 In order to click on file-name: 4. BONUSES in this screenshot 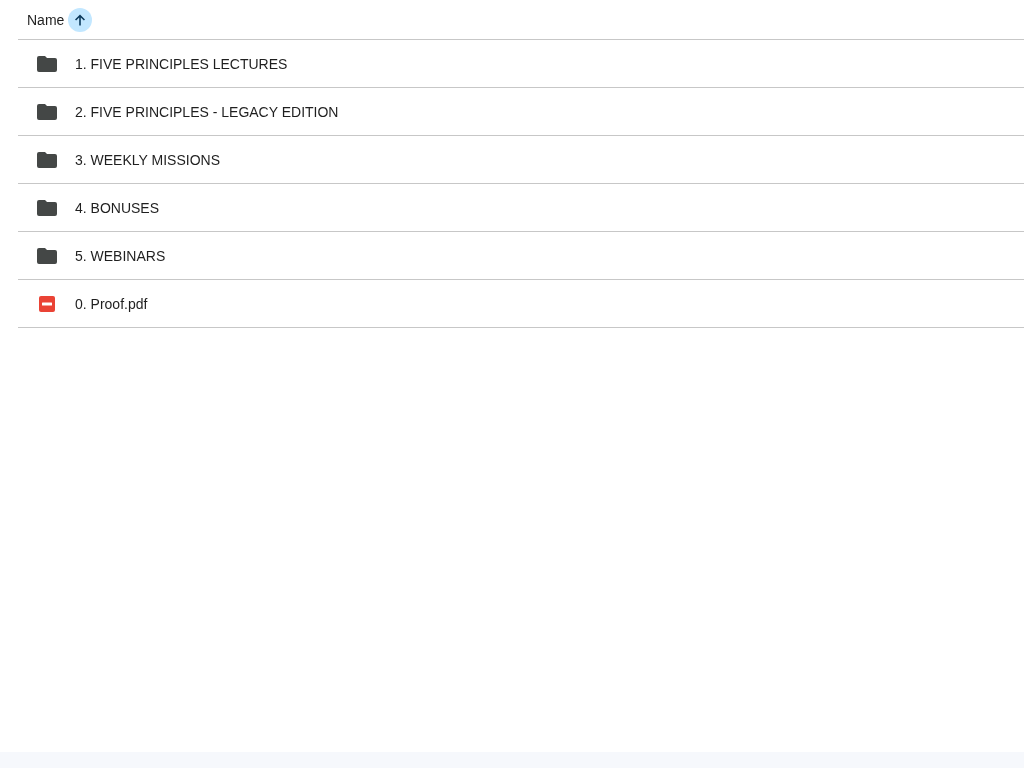, I will do `click(117, 207)`.